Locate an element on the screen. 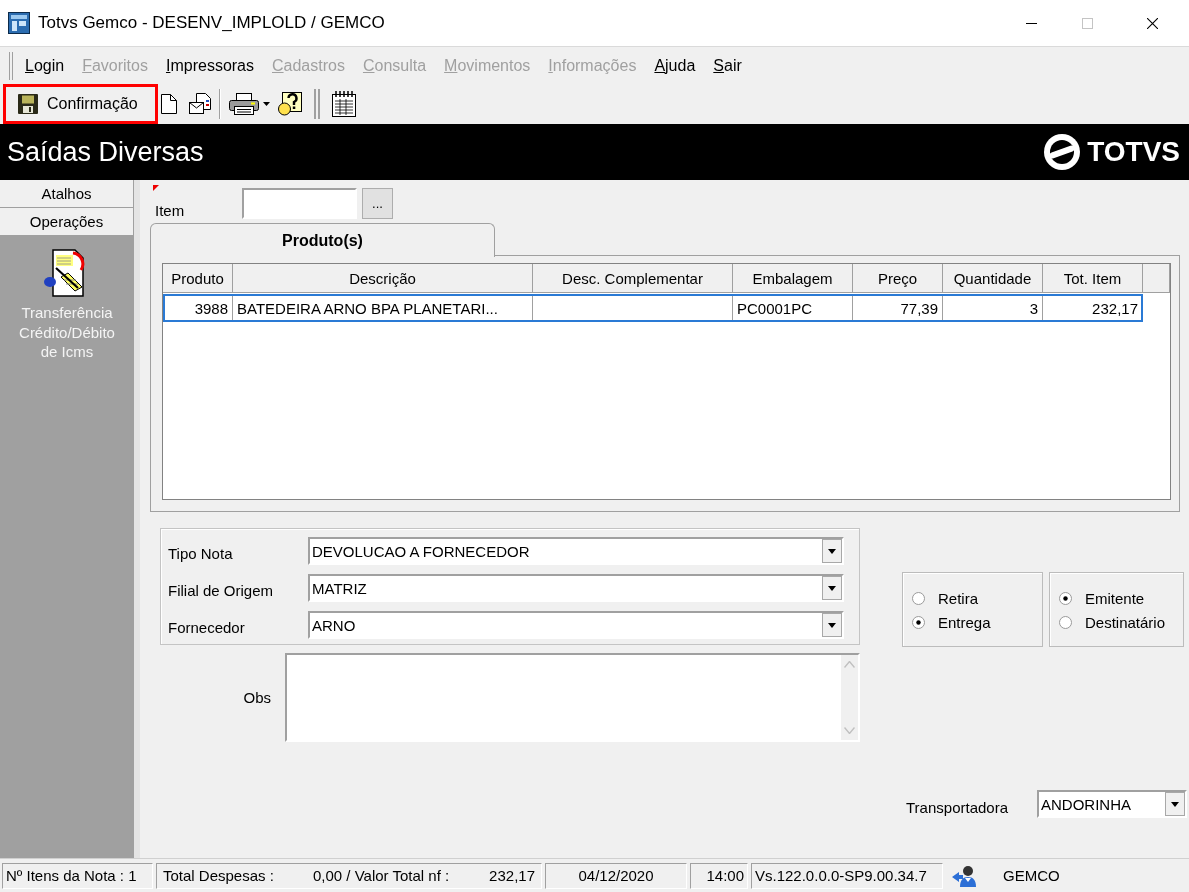 This screenshot has width=1189, height=892. required-marker-icon is located at coordinates (156, 188).